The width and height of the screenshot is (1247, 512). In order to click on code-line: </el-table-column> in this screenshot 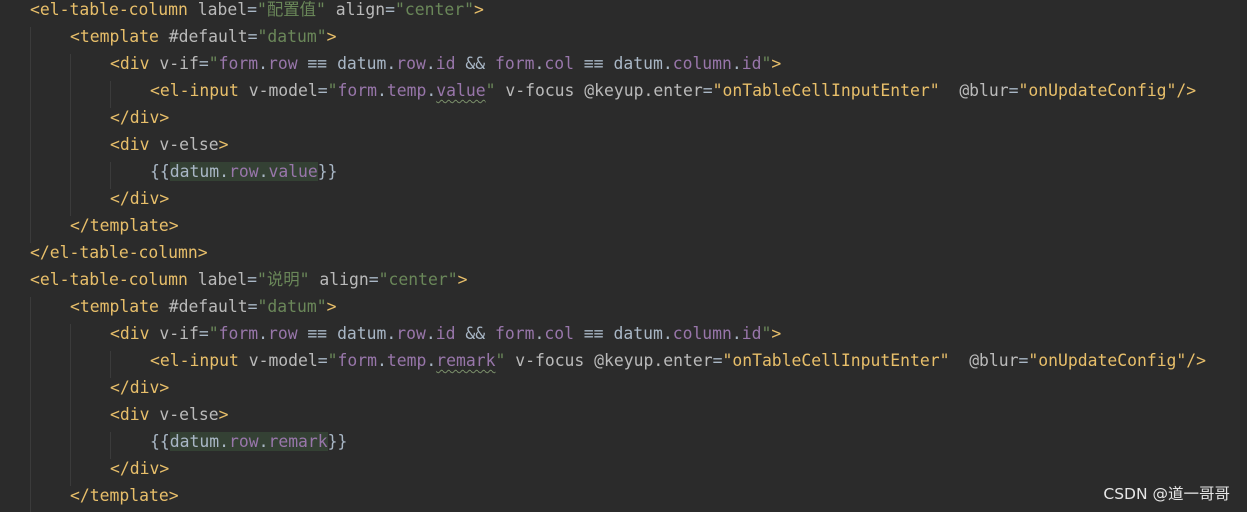, I will do `click(119, 252)`.